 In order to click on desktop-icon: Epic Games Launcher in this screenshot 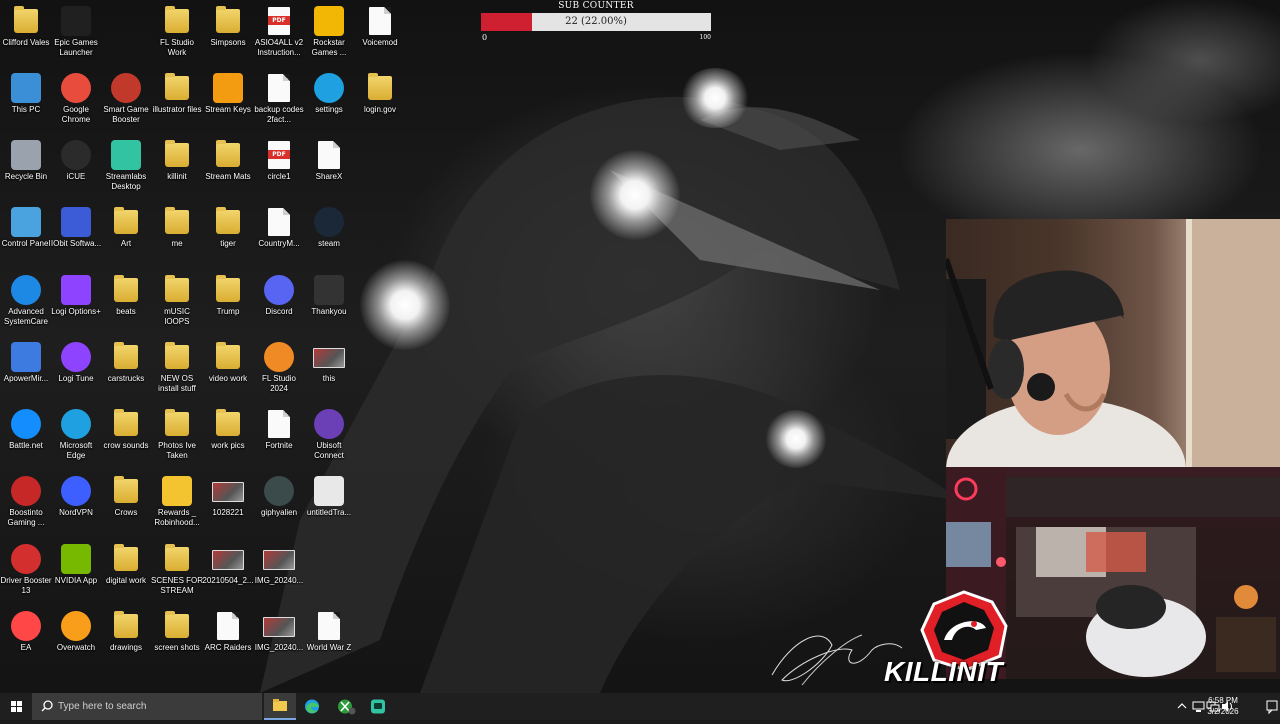, I will do `click(76, 29)`.